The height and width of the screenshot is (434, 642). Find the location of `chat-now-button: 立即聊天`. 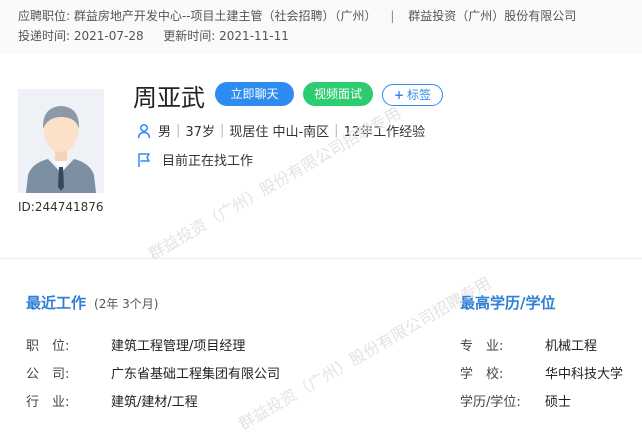

chat-now-button: 立即聊天 is located at coordinates (254, 94).